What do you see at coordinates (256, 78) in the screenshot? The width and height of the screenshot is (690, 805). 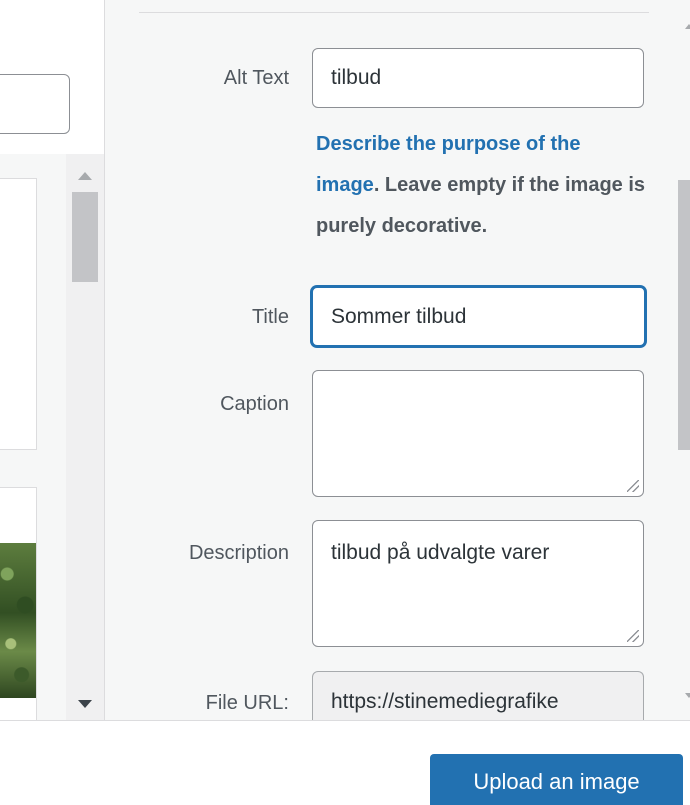 I see `alt-text-label: Alt Text` at bounding box center [256, 78].